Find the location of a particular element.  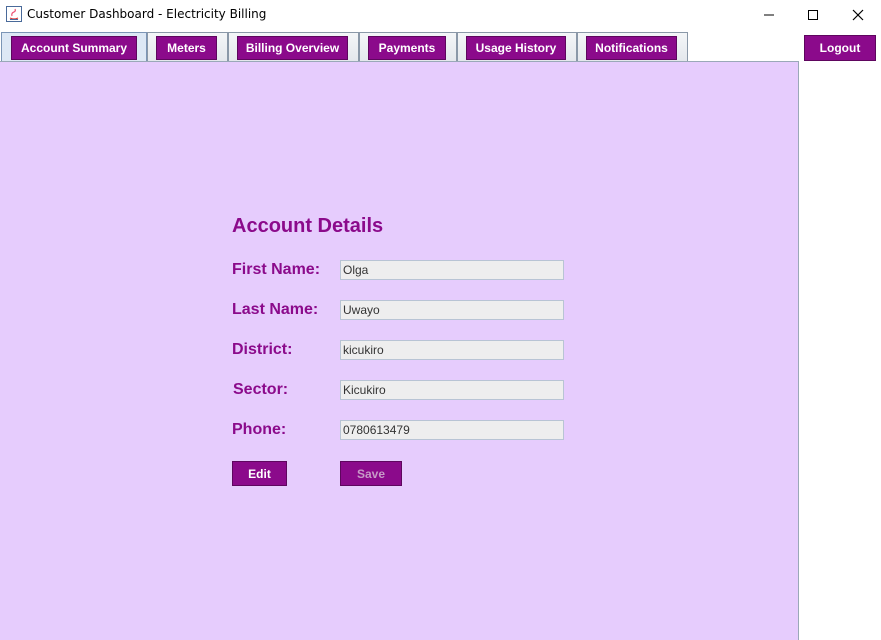

edit-button: Edit is located at coordinates (259, 473).